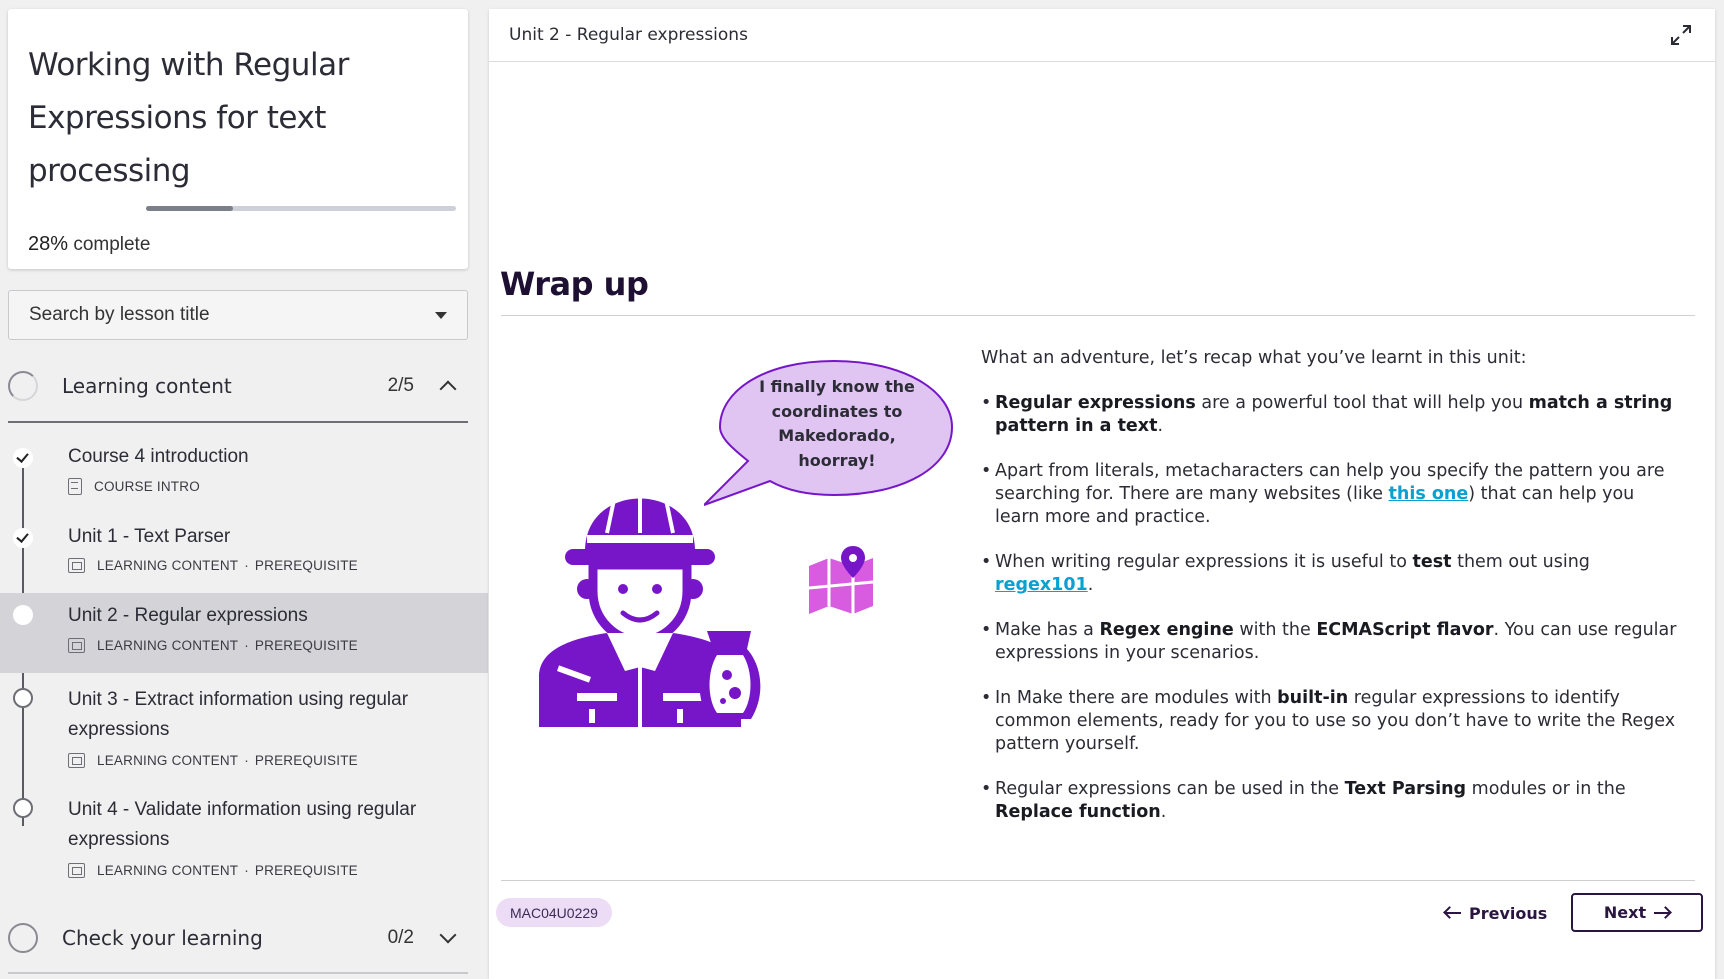 This screenshot has height=979, width=1724. What do you see at coordinates (841, 580) in the screenshot?
I see `map-pin-icon` at bounding box center [841, 580].